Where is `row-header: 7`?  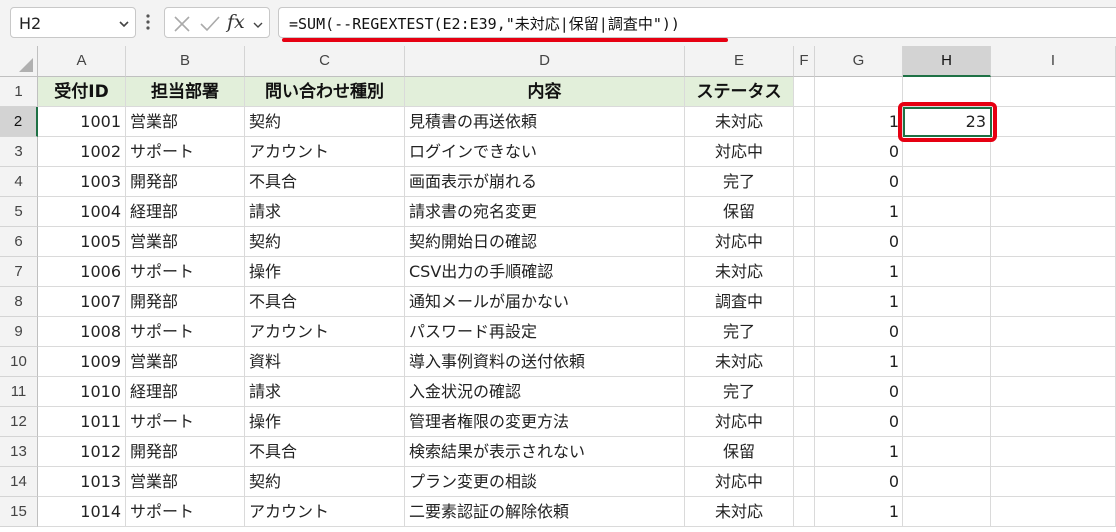 row-header: 7 is located at coordinates (19, 272).